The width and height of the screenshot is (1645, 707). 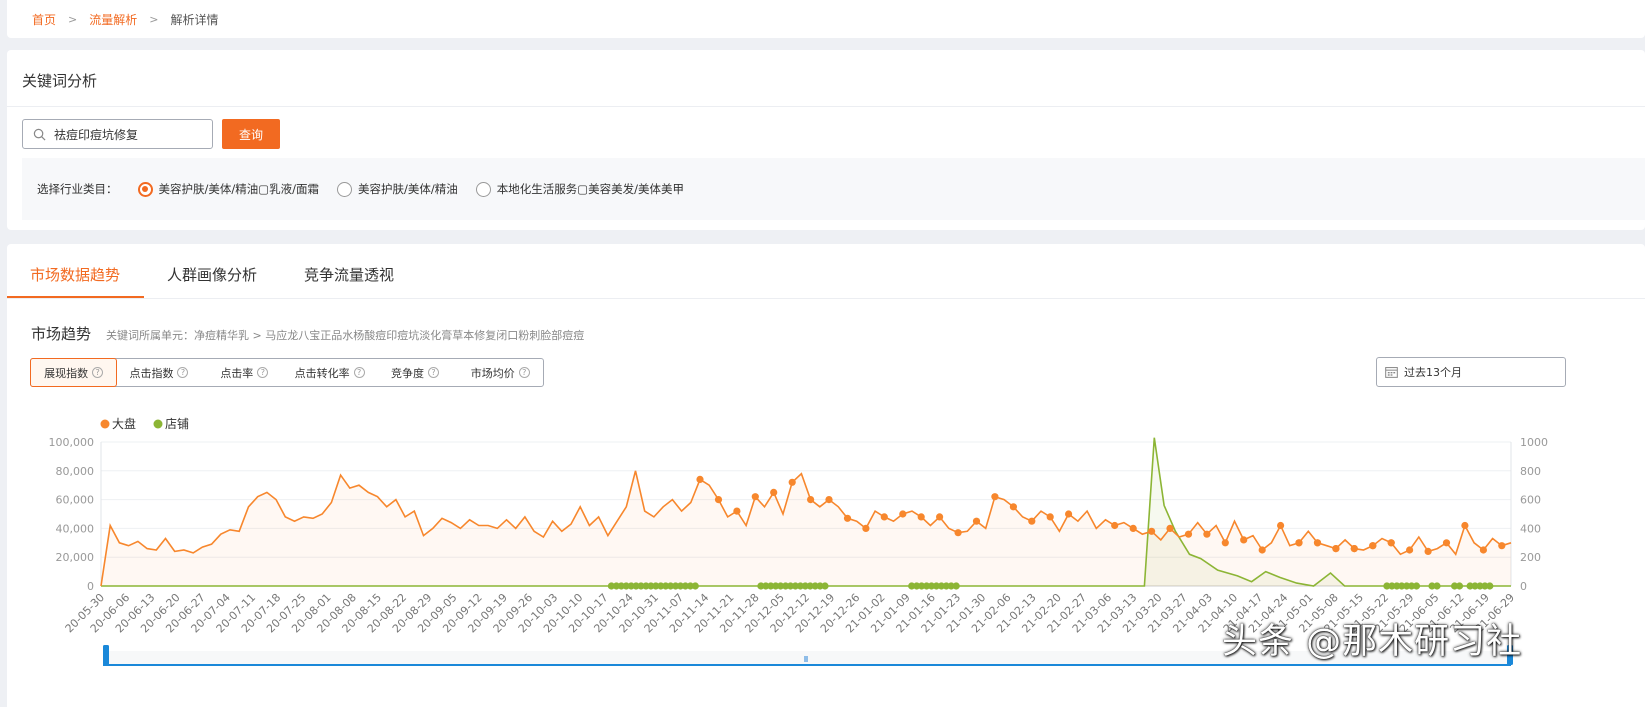 What do you see at coordinates (1530, 471) in the screenshot?
I see `y-tick-right: 800` at bounding box center [1530, 471].